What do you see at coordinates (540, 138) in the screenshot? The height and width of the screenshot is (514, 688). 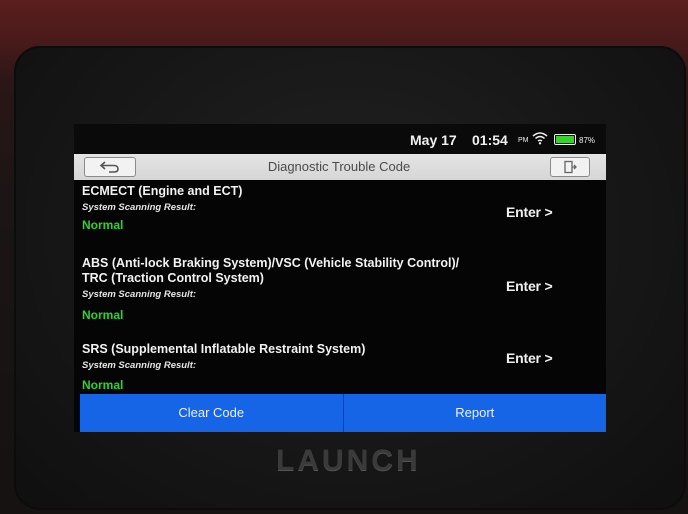 I see `wifi-icon` at bounding box center [540, 138].